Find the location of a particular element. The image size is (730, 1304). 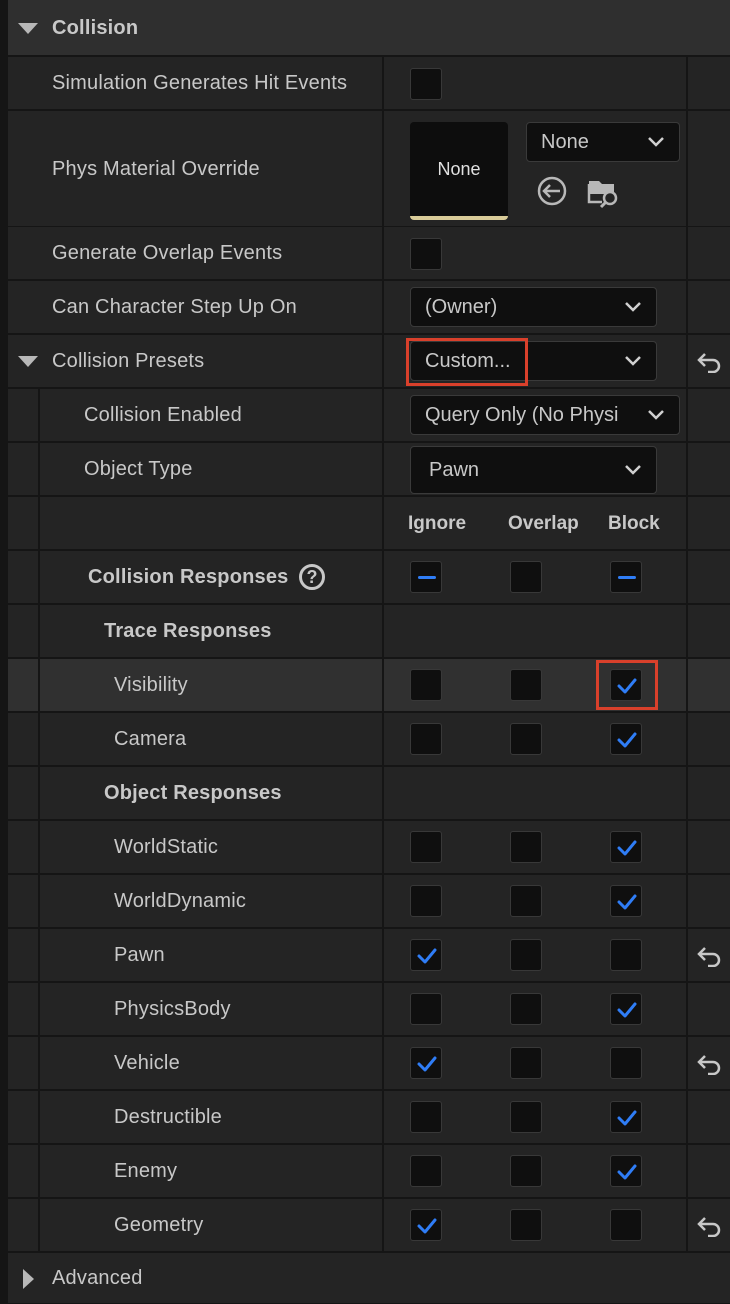

row-object-header: Object Responses is located at coordinates (369, 793).